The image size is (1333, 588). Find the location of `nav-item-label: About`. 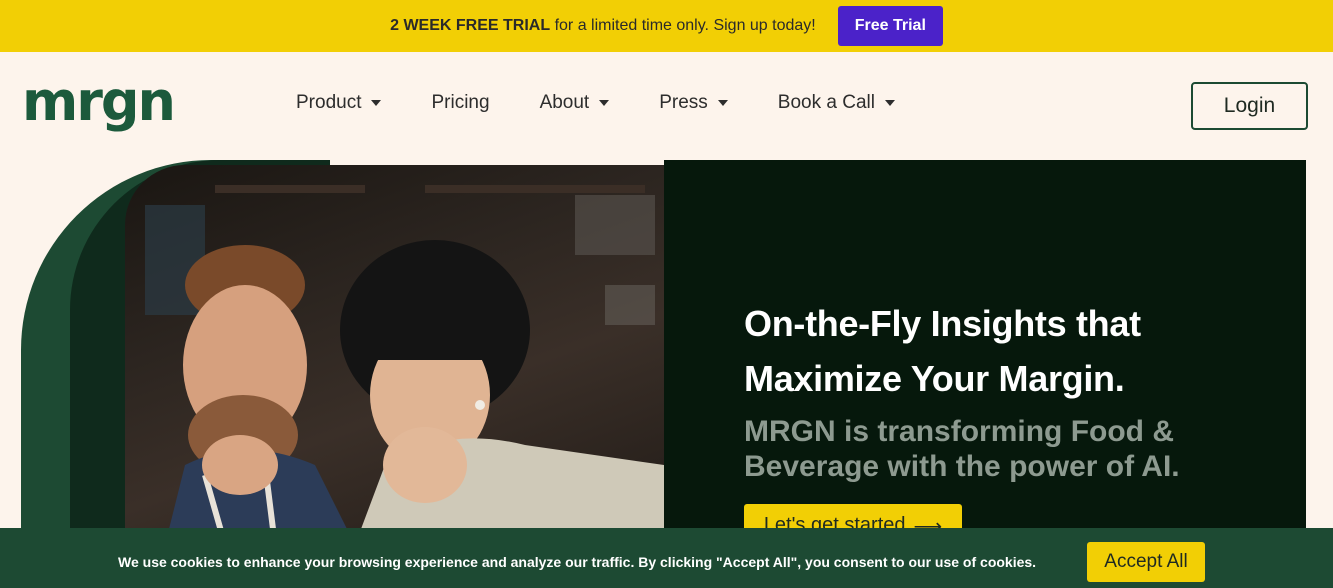

nav-item-label: About is located at coordinates (564, 102).